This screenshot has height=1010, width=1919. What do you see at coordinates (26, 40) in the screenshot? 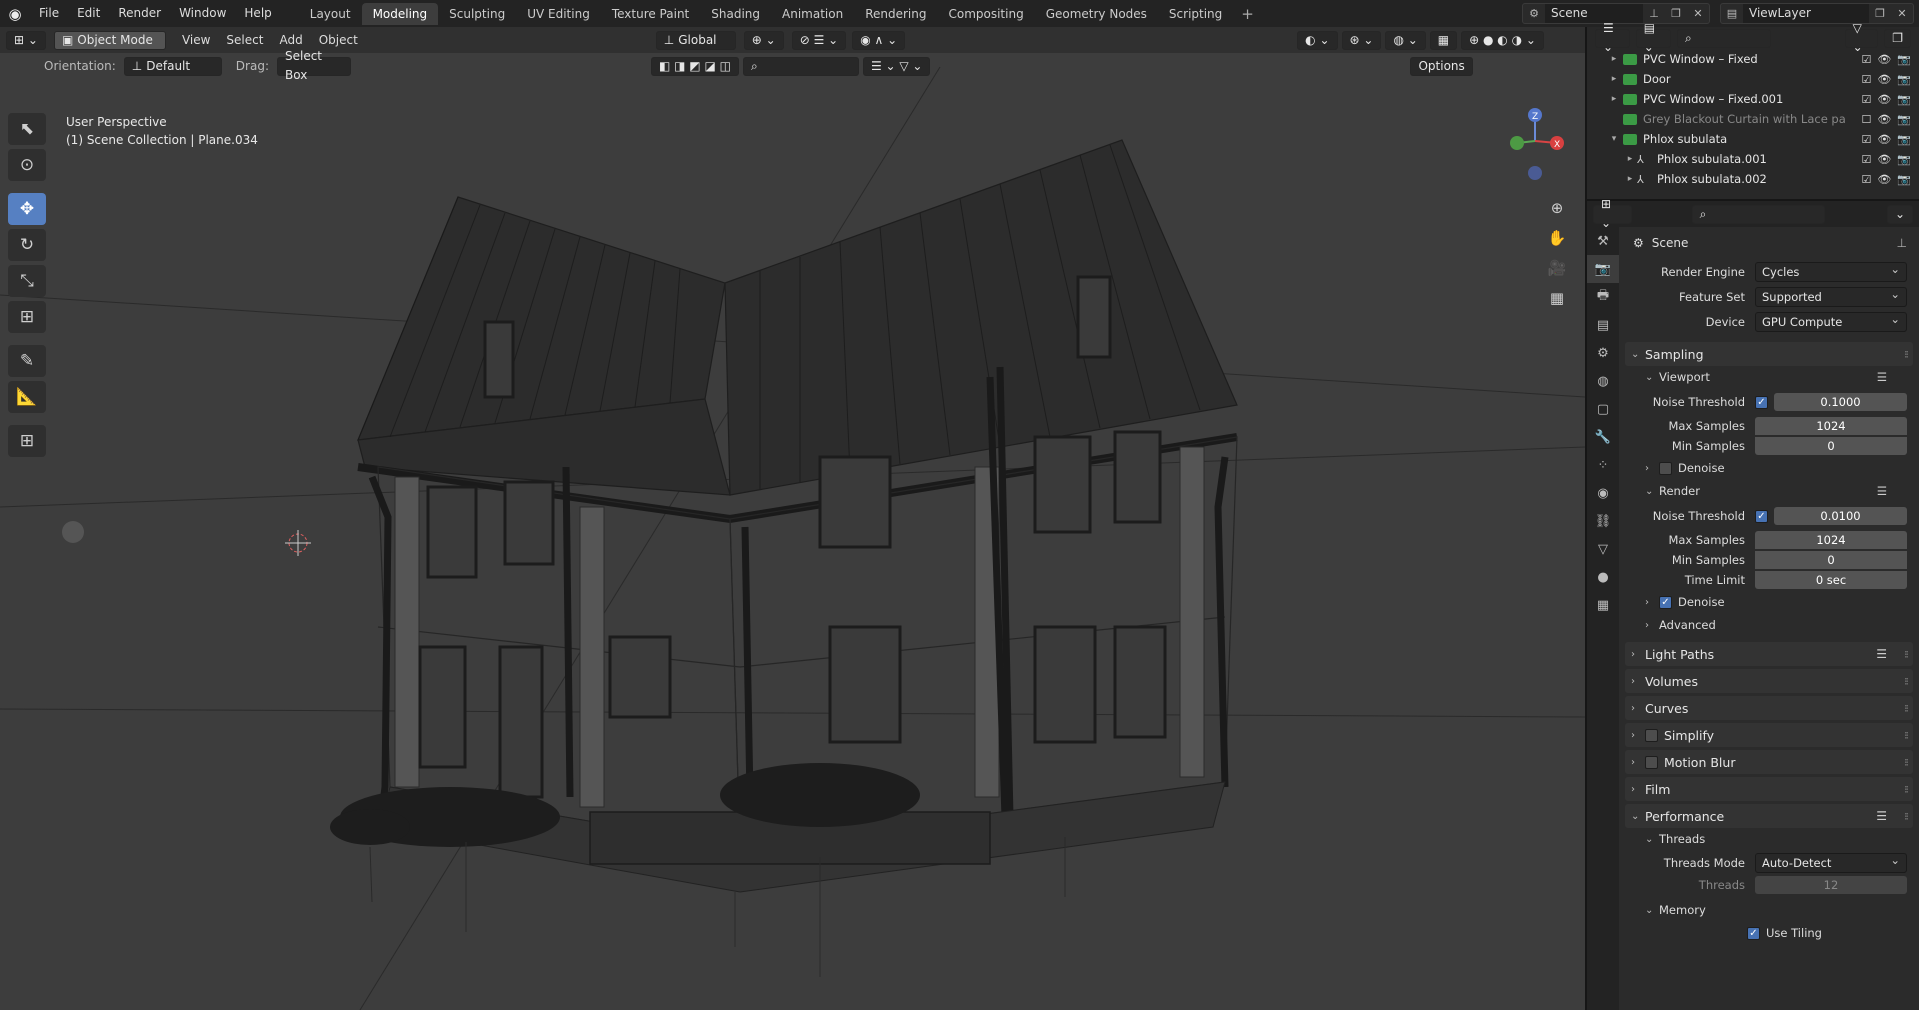
I see `editor-type-button: ⊞ ⌄` at bounding box center [26, 40].